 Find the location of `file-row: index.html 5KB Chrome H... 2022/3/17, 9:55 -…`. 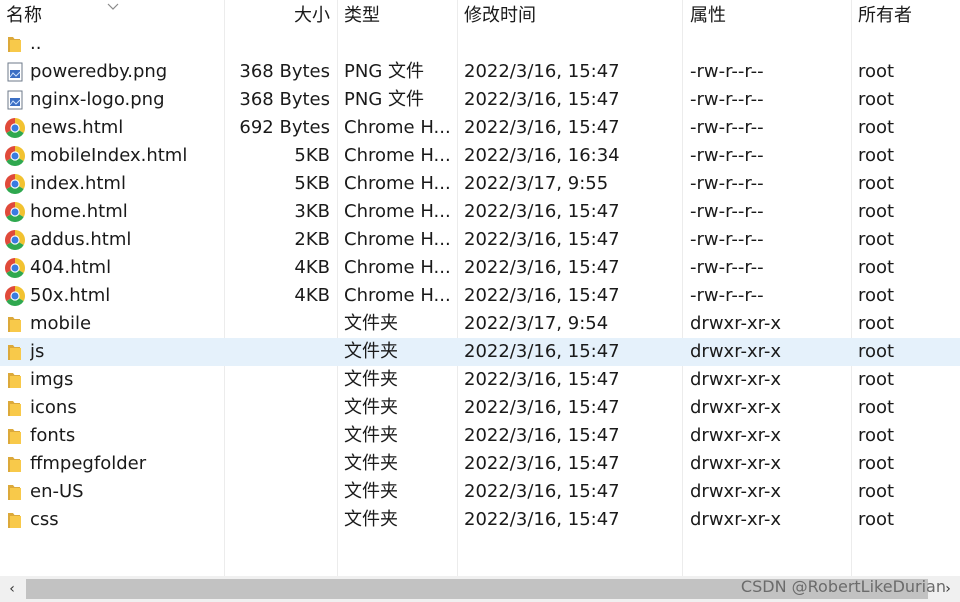

file-row: index.html 5KB Chrome H... 2022/3/17, 9:55 -… is located at coordinates (480, 184).